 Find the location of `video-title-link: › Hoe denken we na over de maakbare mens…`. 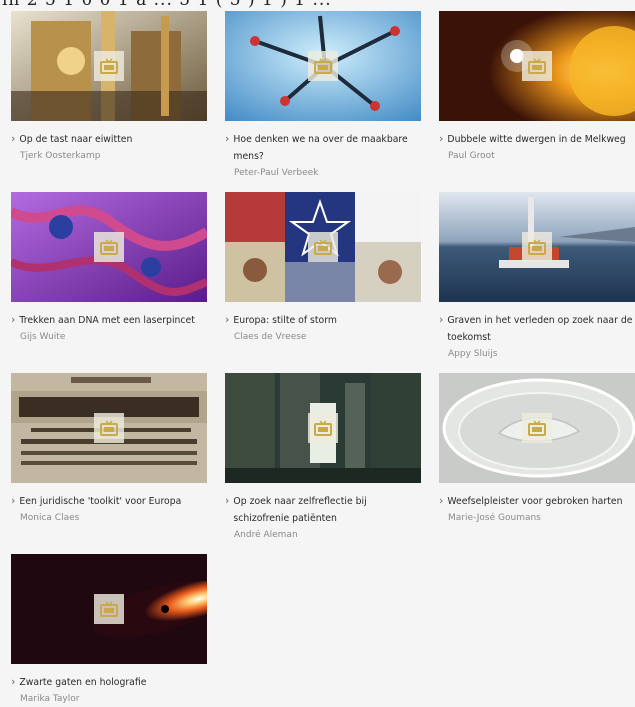

video-title-link: › Hoe denken we na over de maakbare mens… is located at coordinates (323, 148).